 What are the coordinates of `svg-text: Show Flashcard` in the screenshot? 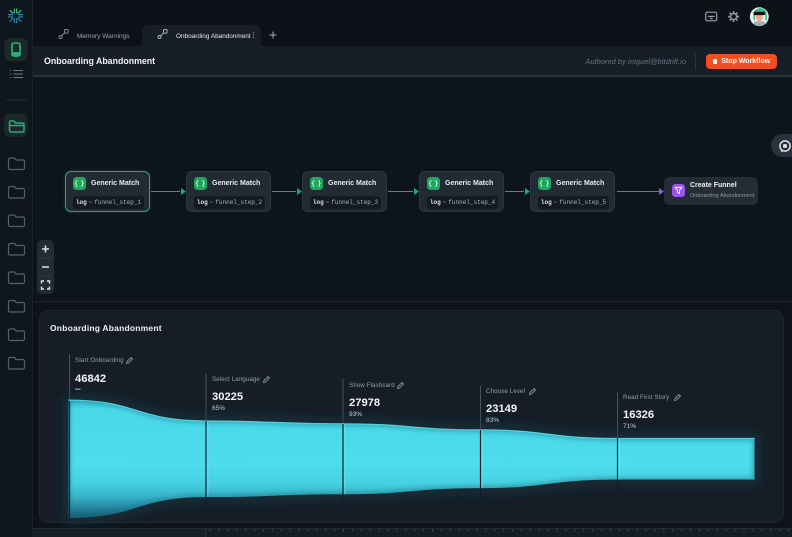 It's located at (372, 385).